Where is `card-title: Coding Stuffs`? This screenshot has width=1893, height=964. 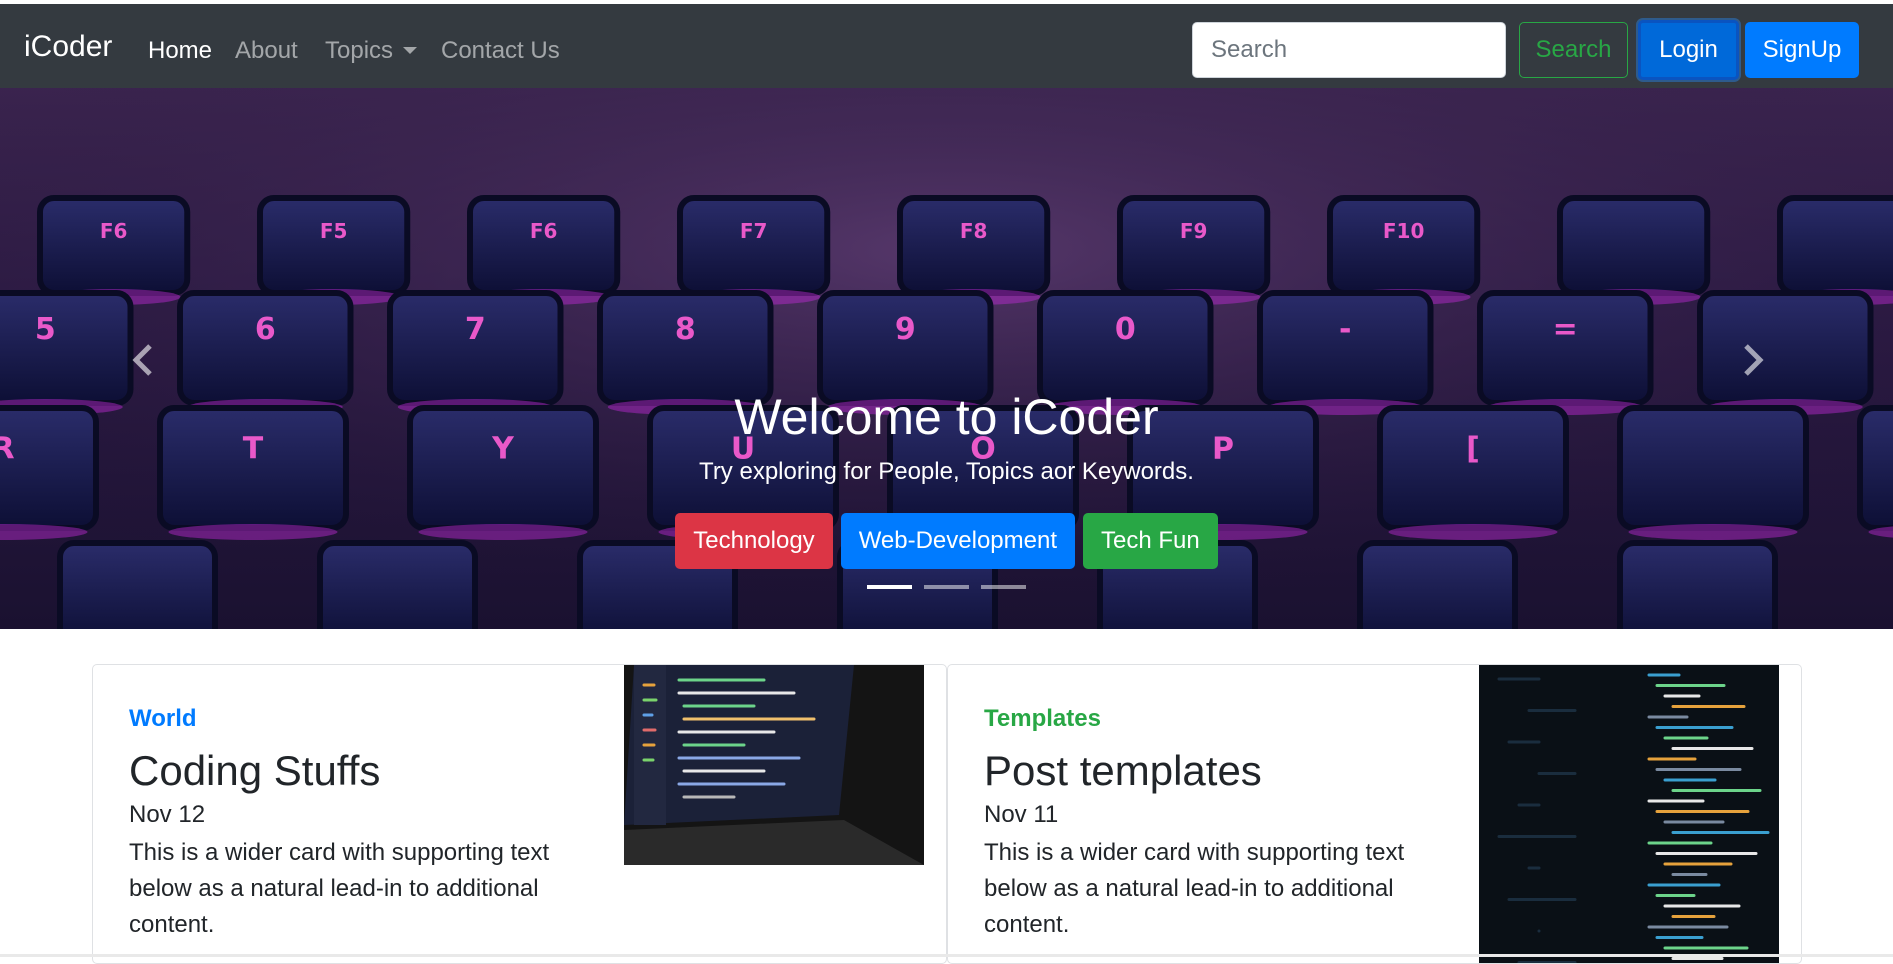 card-title: Coding Stuffs is located at coordinates (255, 770).